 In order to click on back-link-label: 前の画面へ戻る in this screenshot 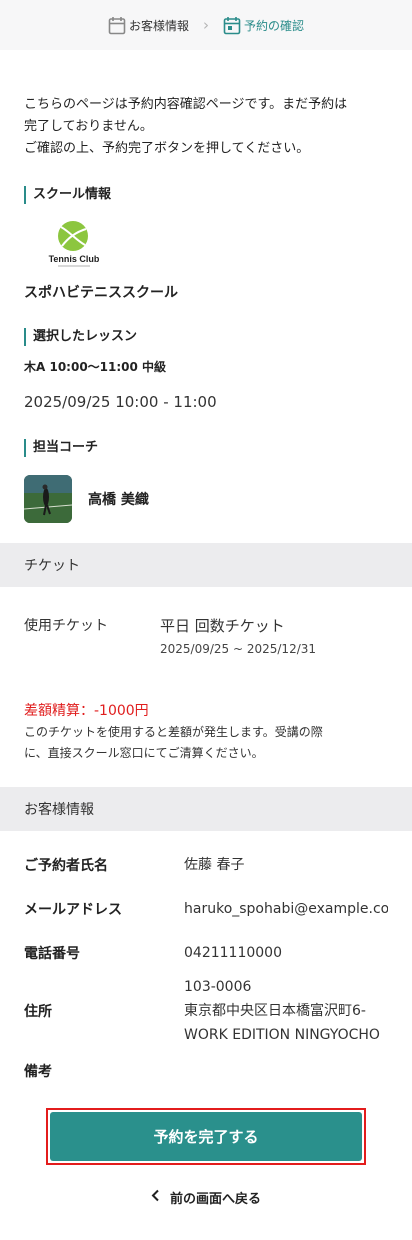, I will do `click(215, 1199)`.